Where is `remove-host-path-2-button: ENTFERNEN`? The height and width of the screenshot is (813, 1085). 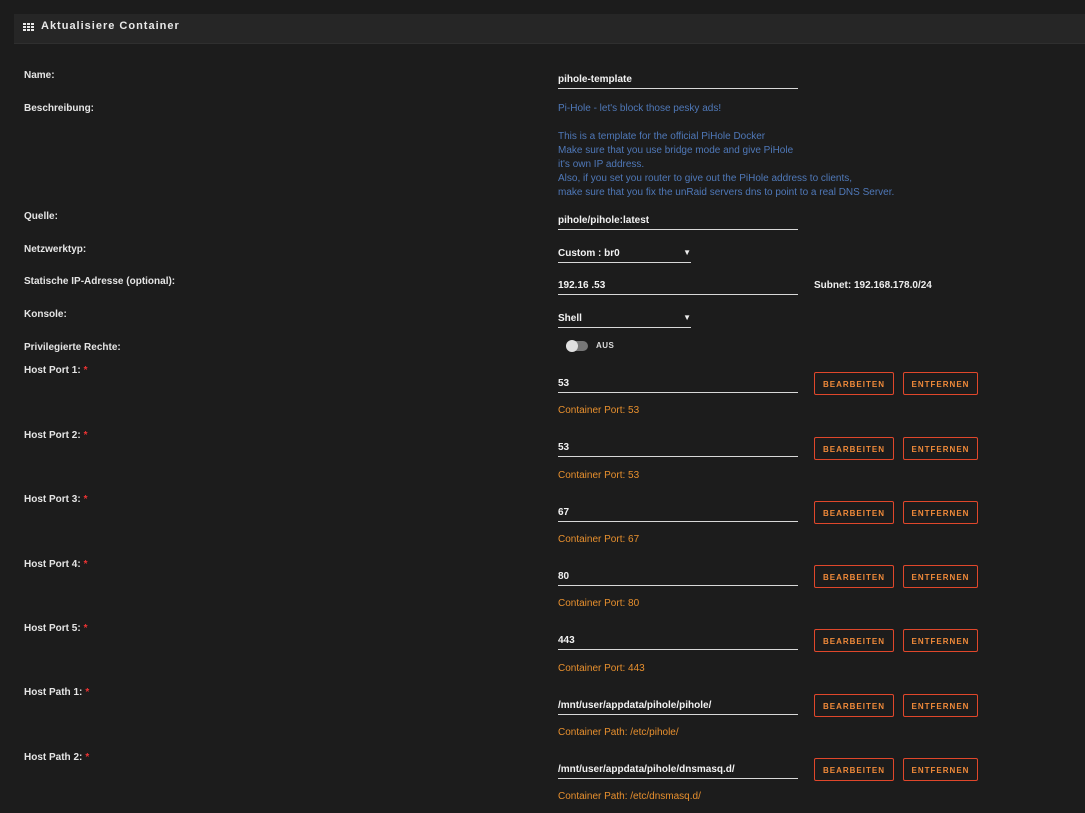 remove-host-path-2-button: ENTFERNEN is located at coordinates (940, 769).